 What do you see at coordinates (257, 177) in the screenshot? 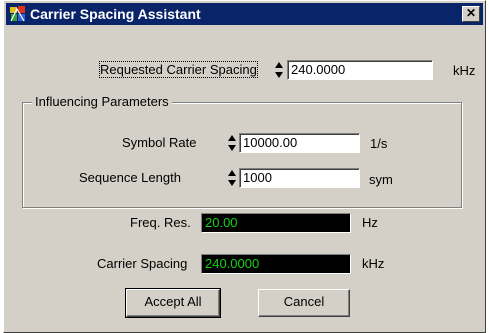
I see `sequence-length-value: 1000` at bounding box center [257, 177].